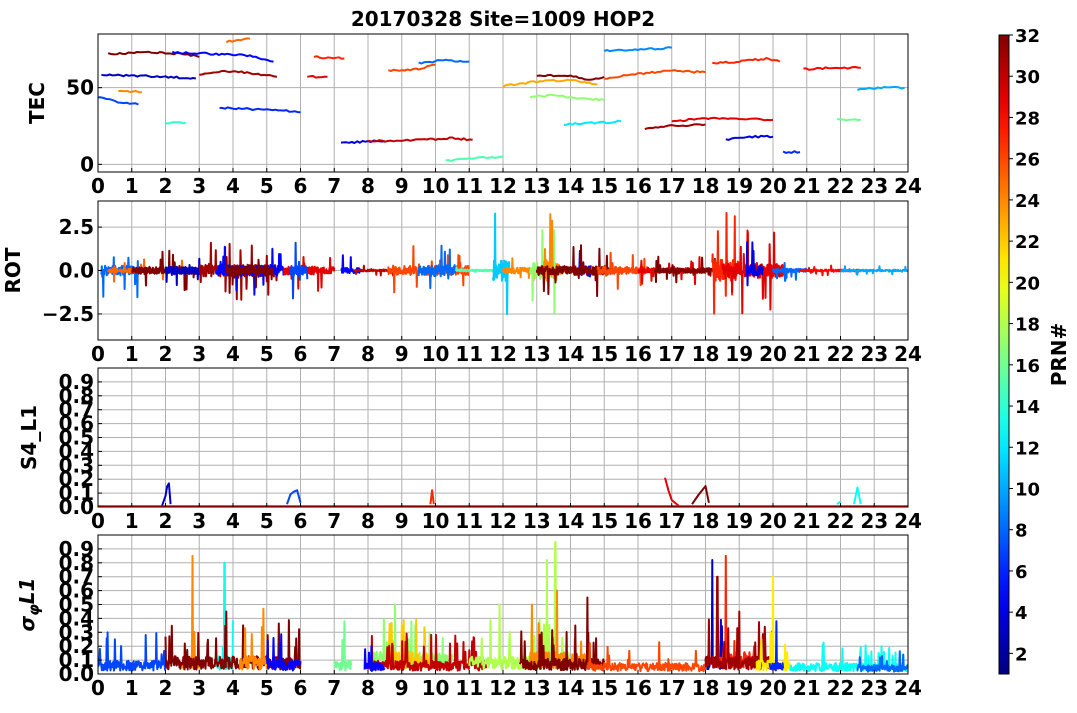 The width and height of the screenshot is (1077, 713). Describe the element at coordinates (1021, 531) in the screenshot. I see `colorbar-tick-label: 8` at that location.